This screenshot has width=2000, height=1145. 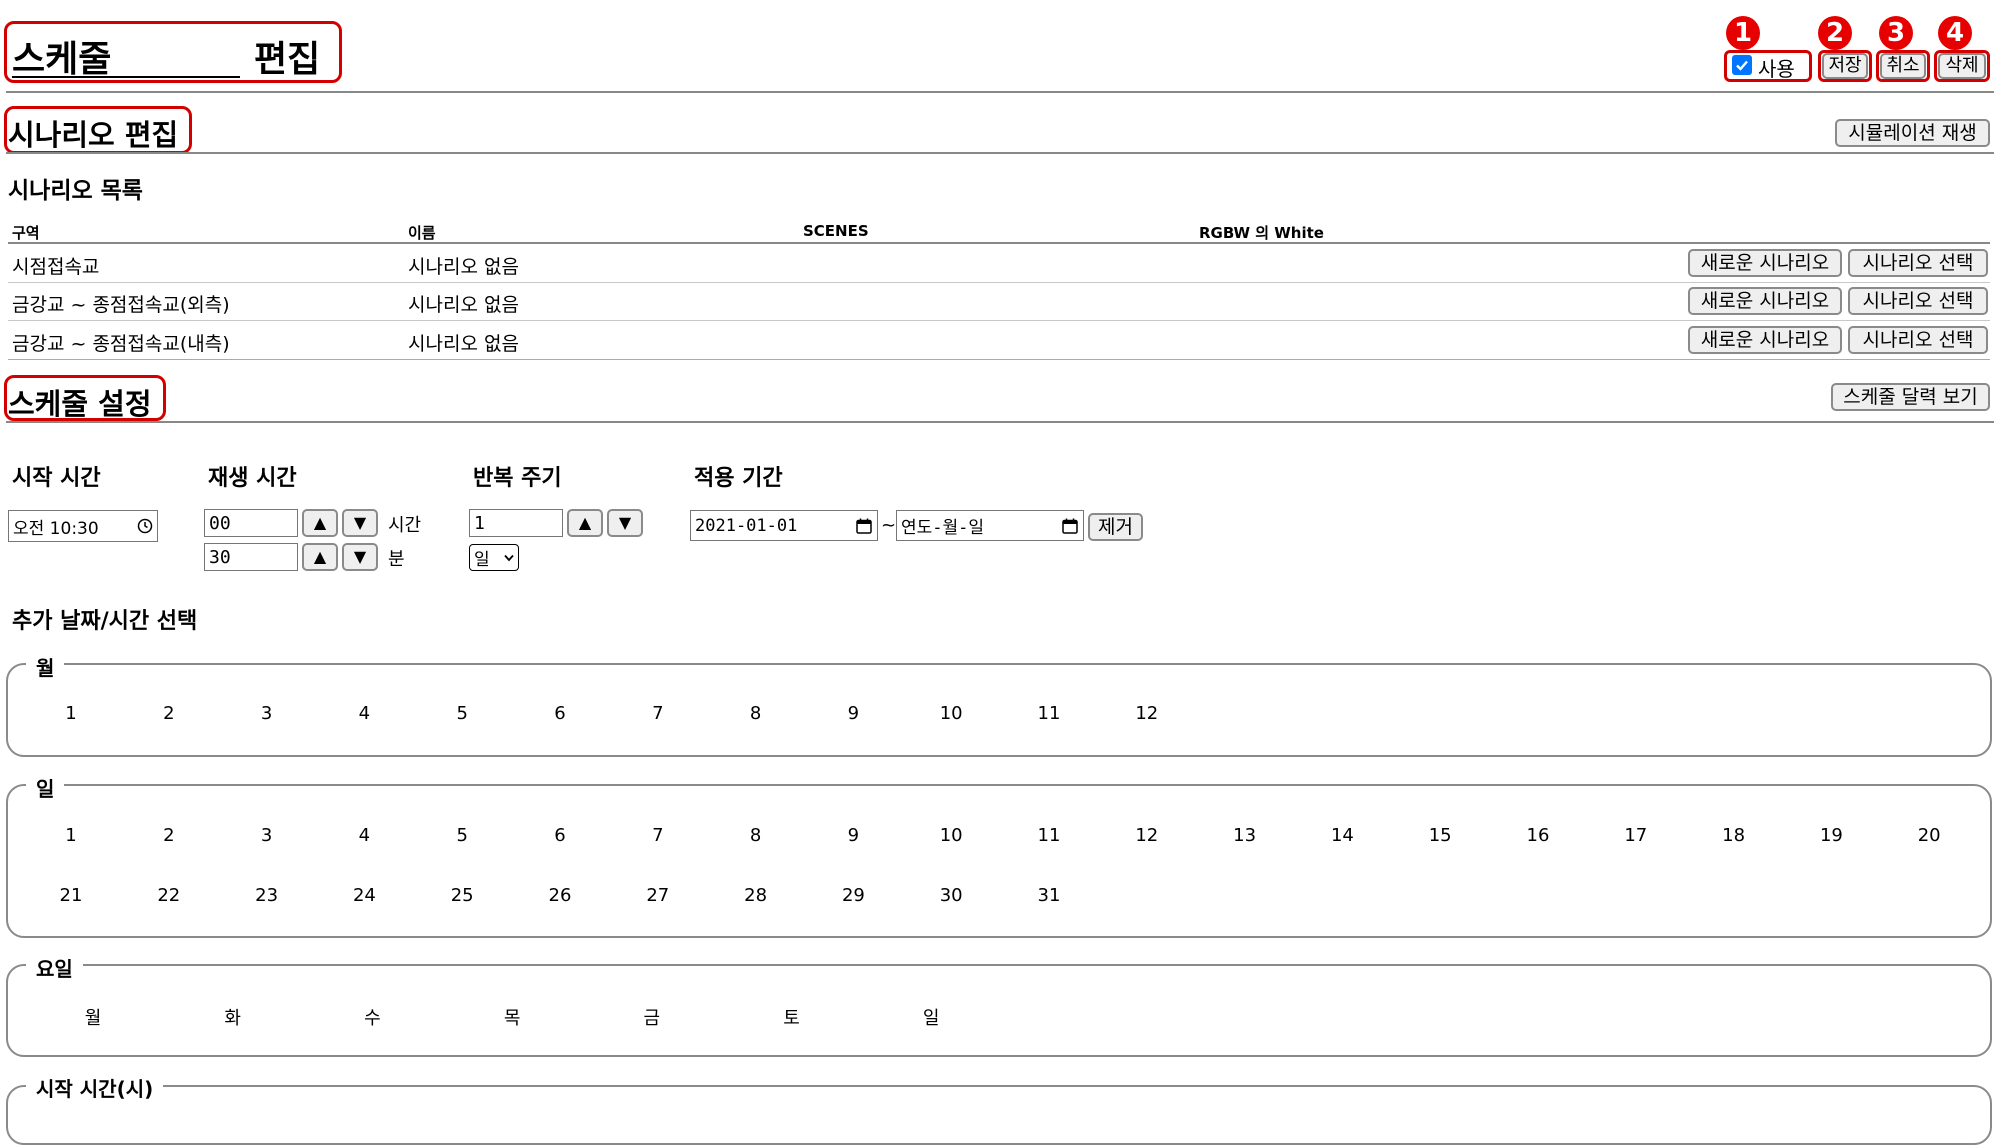 I want to click on remove-period-button: 제거, so click(x=1115, y=527).